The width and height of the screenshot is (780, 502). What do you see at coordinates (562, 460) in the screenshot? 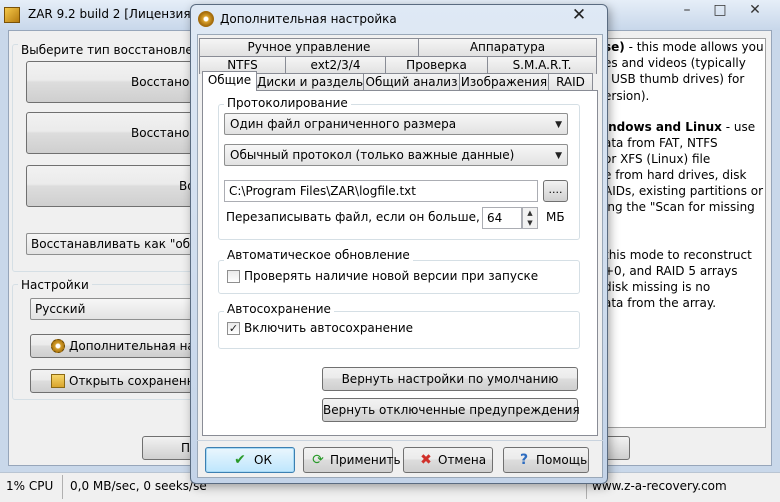
I see `help-label: Помощь` at bounding box center [562, 460].